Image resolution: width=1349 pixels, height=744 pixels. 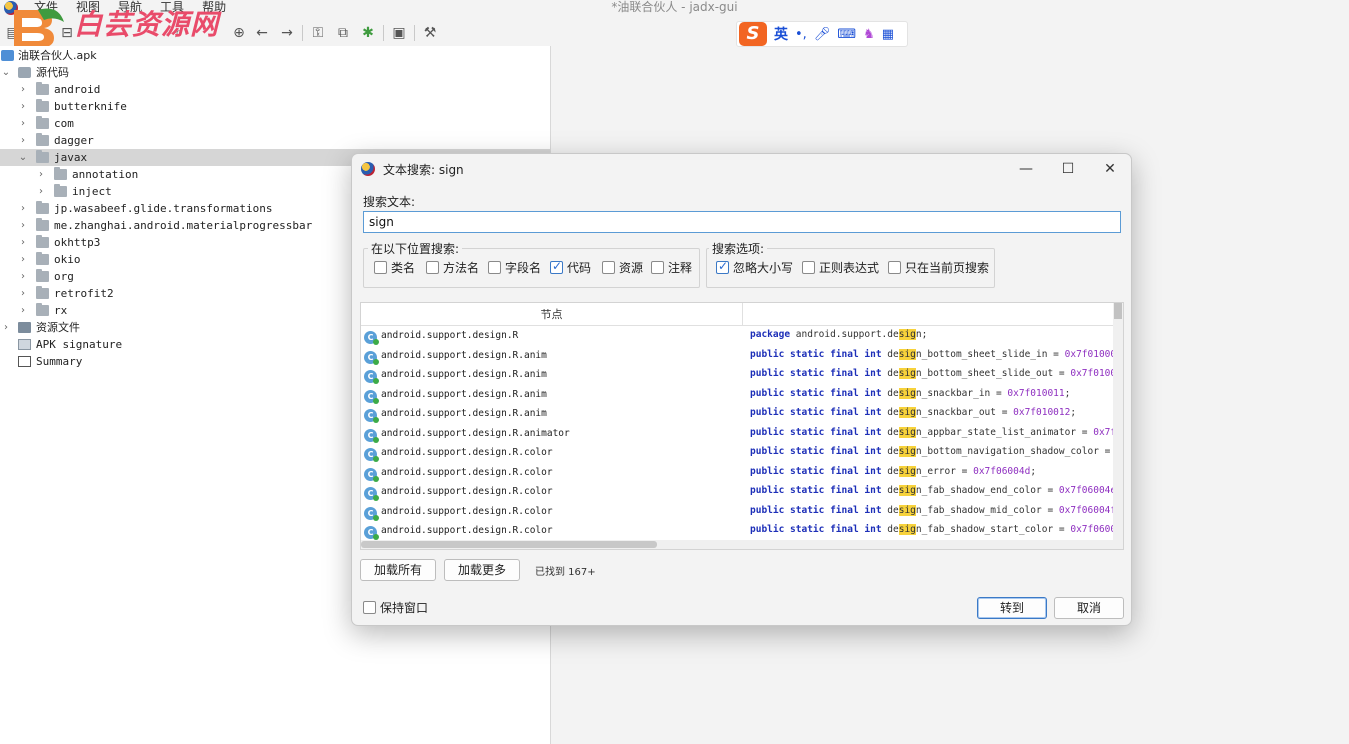 What do you see at coordinates (551, 314) in the screenshot?
I see `column-header-node: 节点` at bounding box center [551, 314].